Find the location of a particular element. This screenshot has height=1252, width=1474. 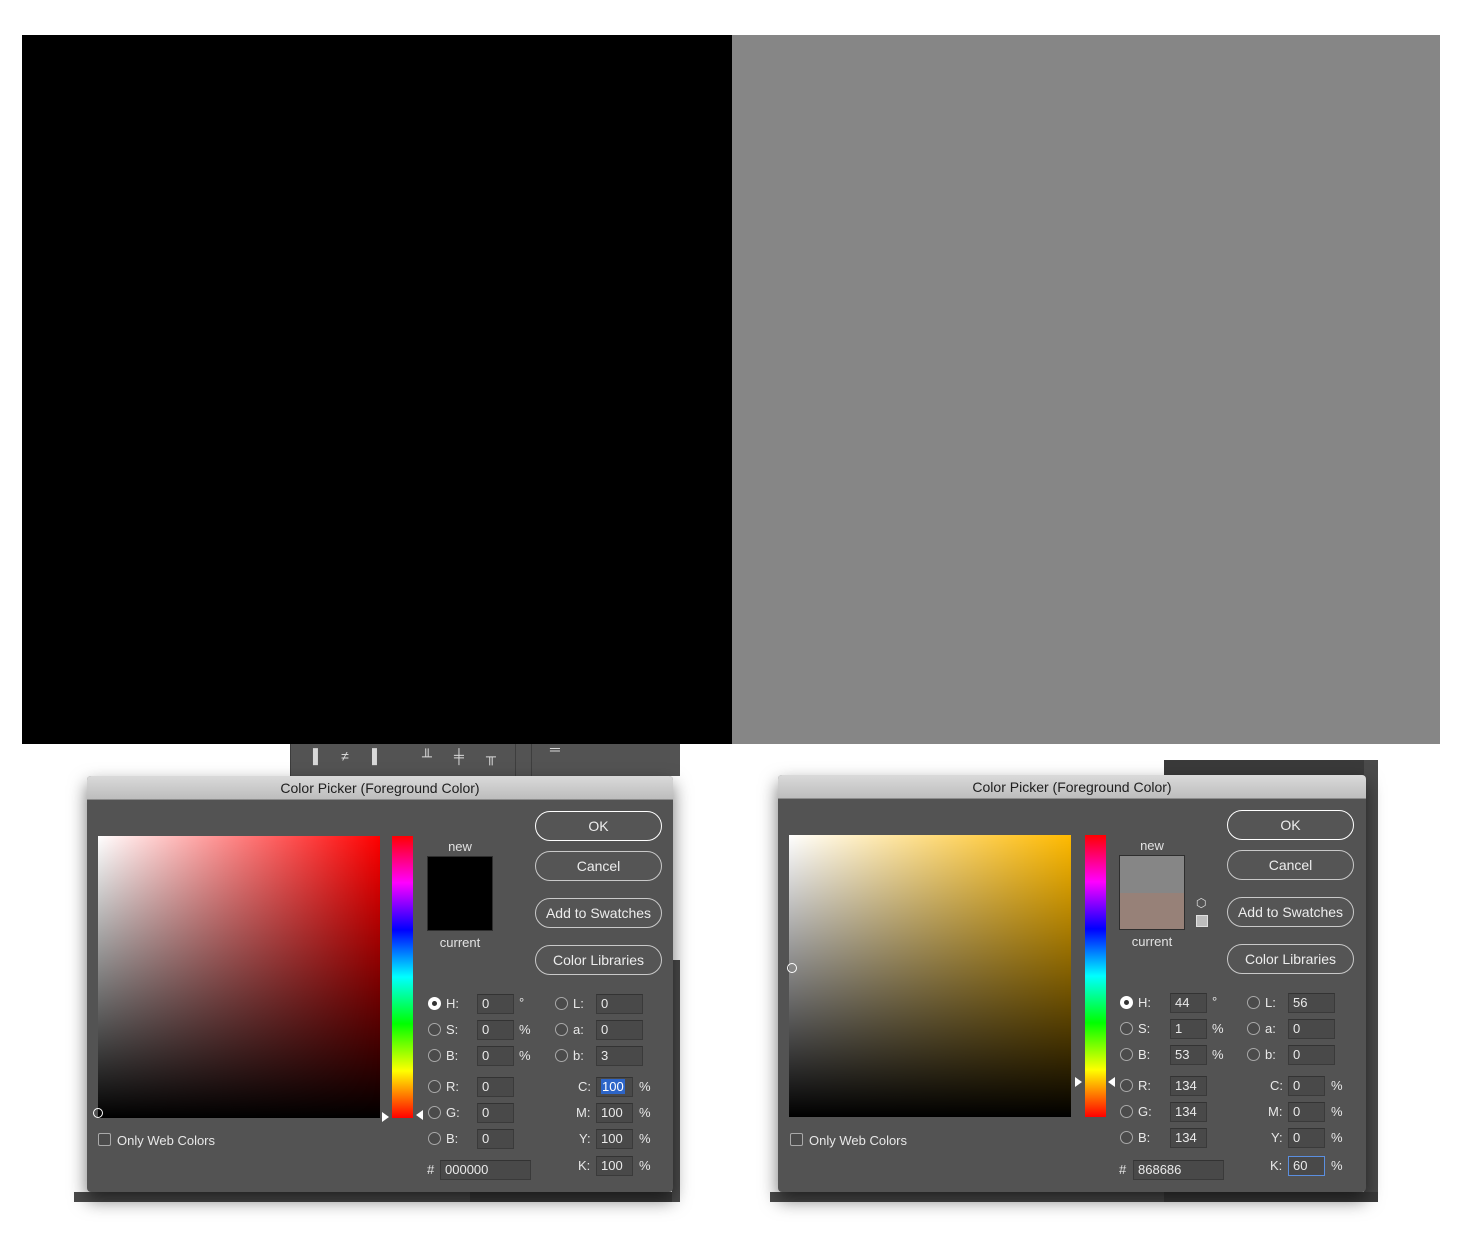

saturation-label: S: is located at coordinates (452, 1029).